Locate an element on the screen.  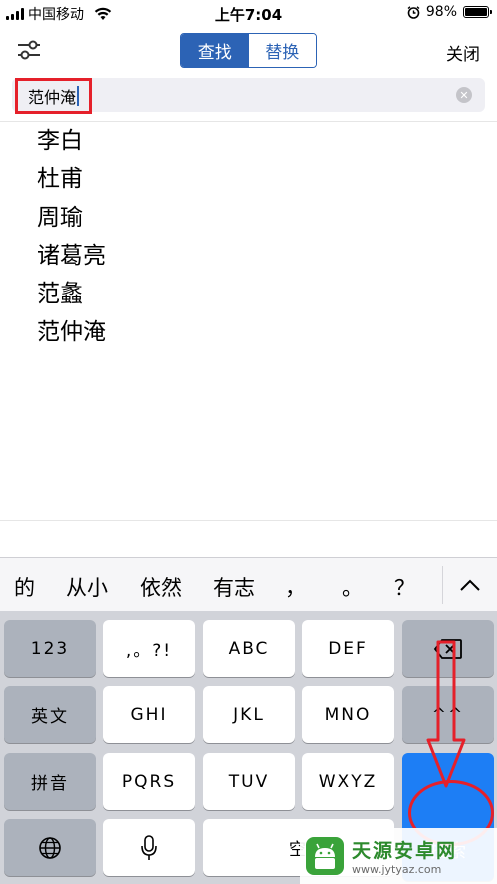
ime-candidate-bar: 的 从小 依然 有志 ， 。 ？ is located at coordinates (248, 584).